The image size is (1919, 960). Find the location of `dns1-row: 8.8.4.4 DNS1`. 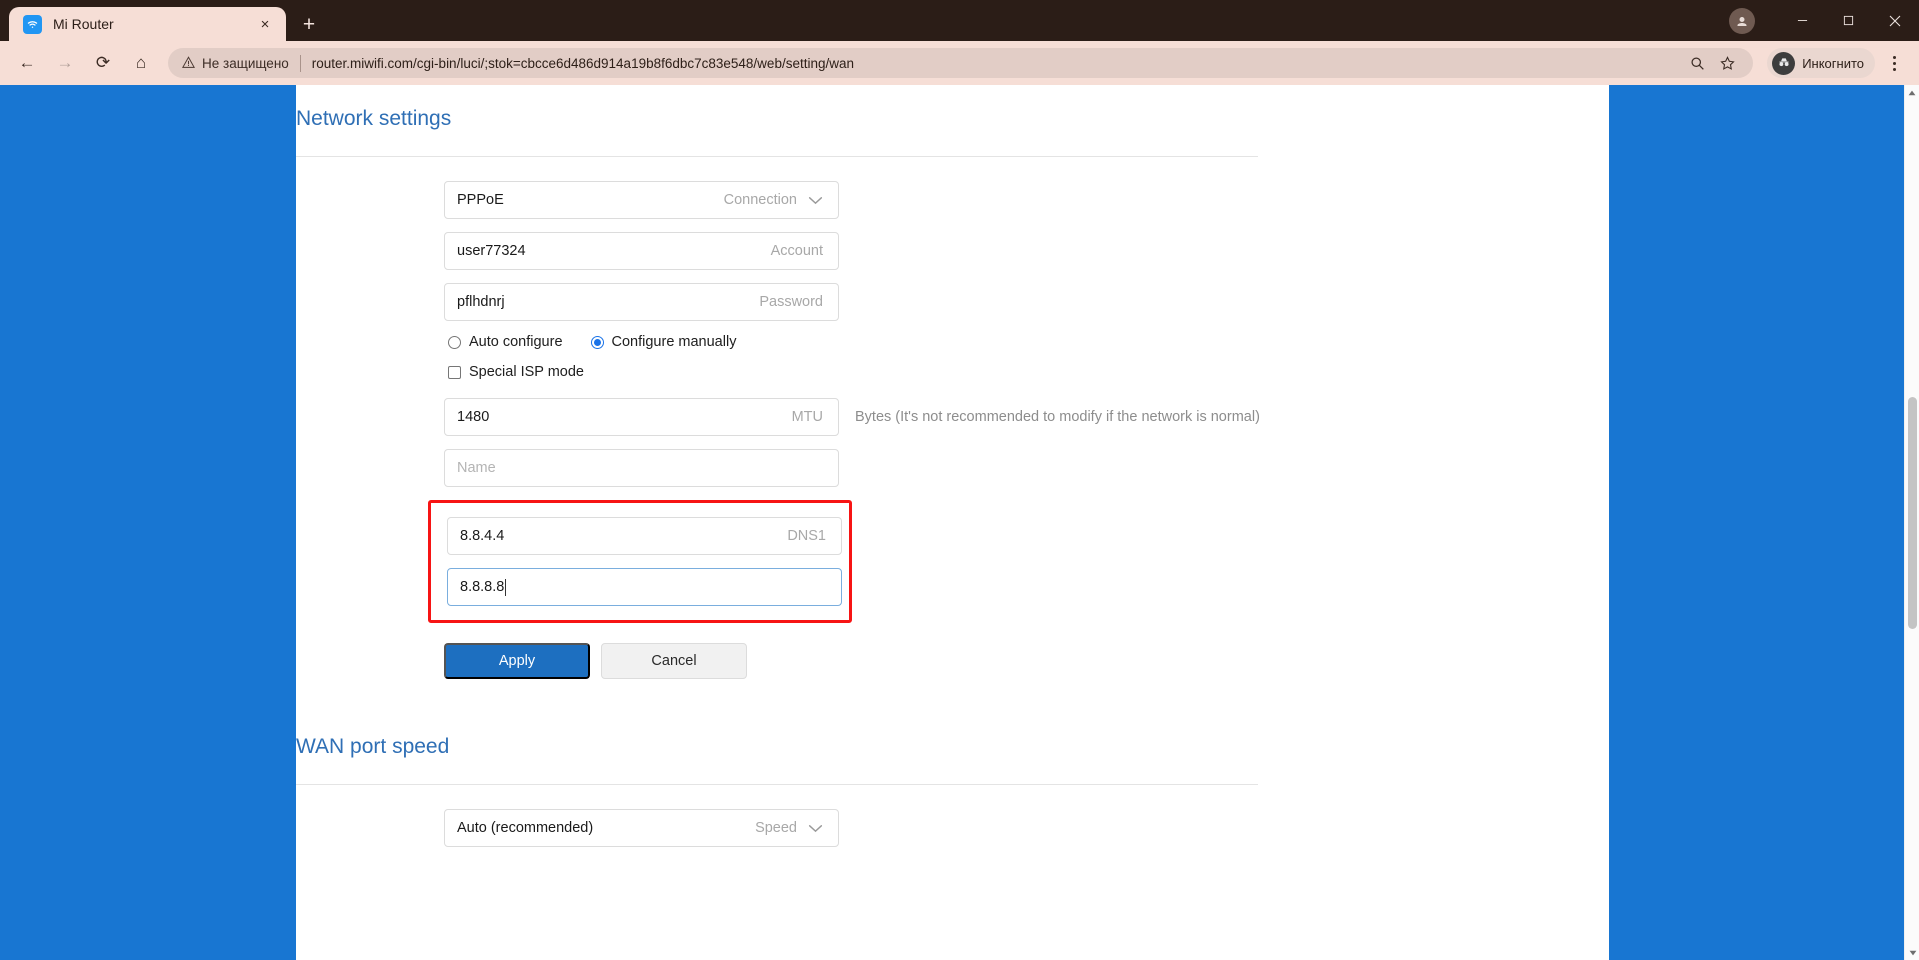

dns1-row: 8.8.4.4 DNS1 is located at coordinates (648, 536).